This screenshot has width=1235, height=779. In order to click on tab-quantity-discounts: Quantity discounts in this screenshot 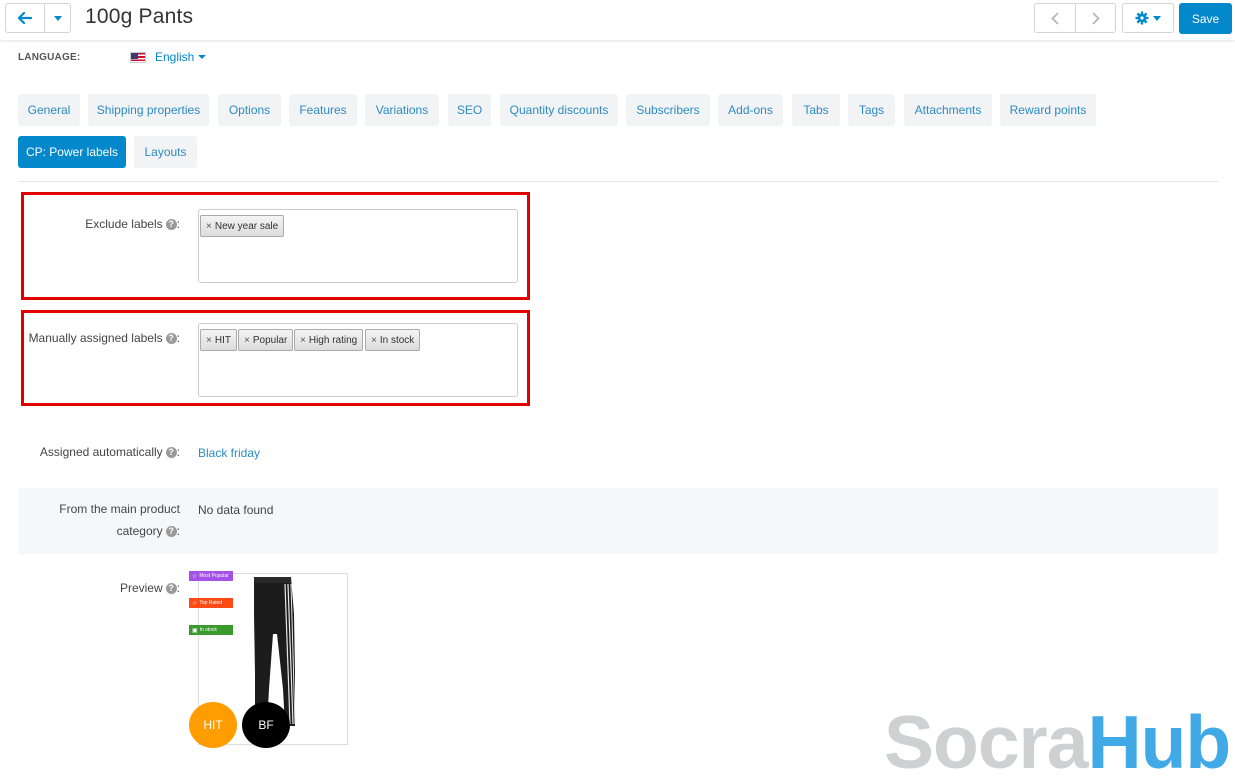, I will do `click(559, 110)`.